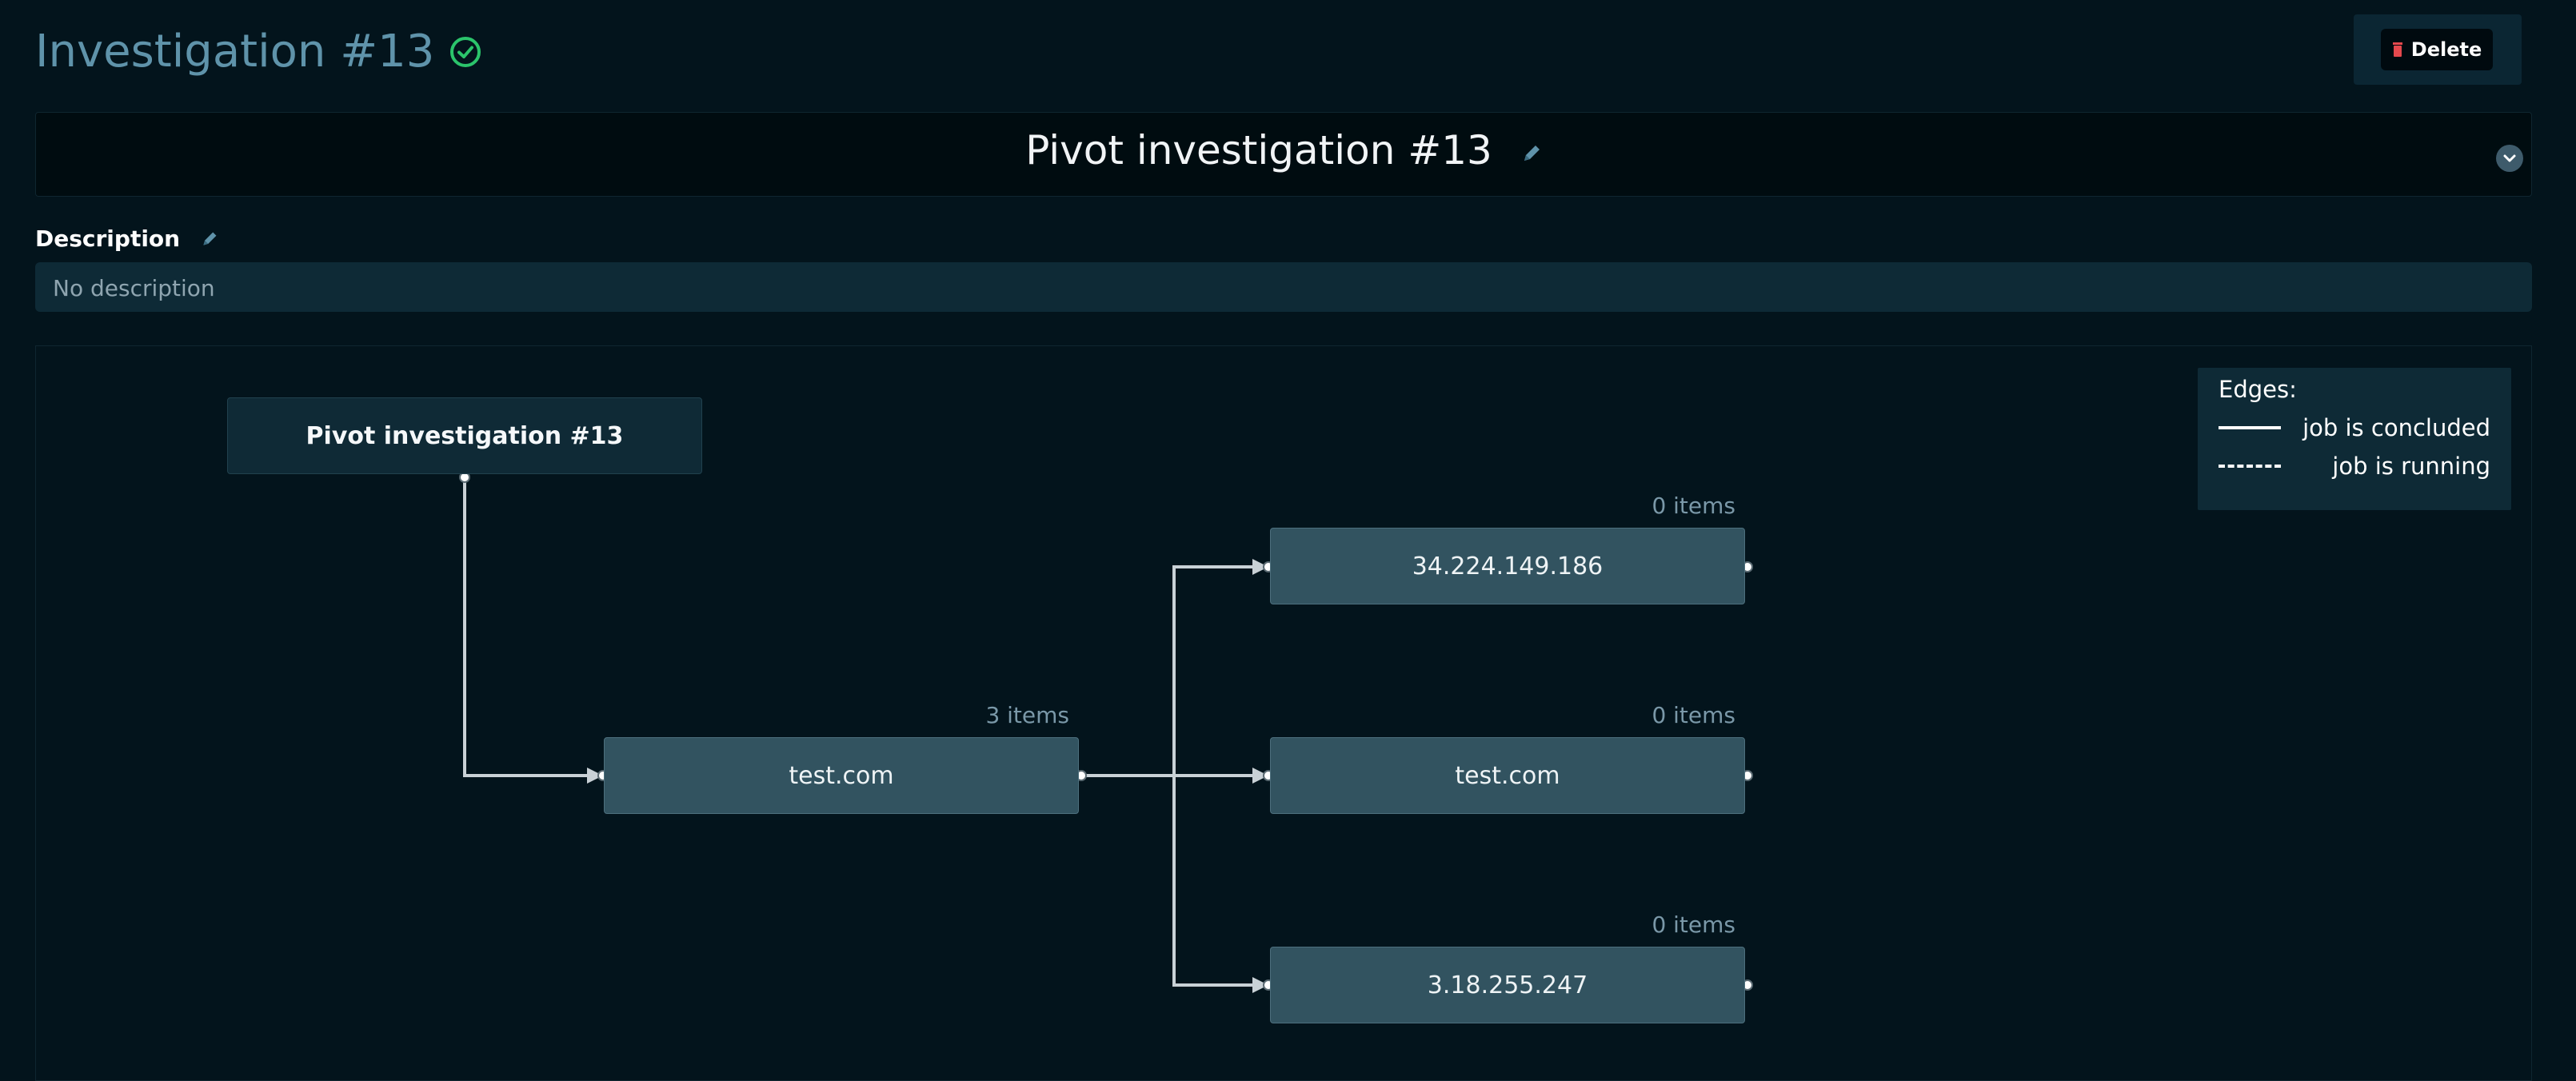 Image resolution: width=2576 pixels, height=1081 pixels. I want to click on legend-row-running: job is running, so click(2355, 466).